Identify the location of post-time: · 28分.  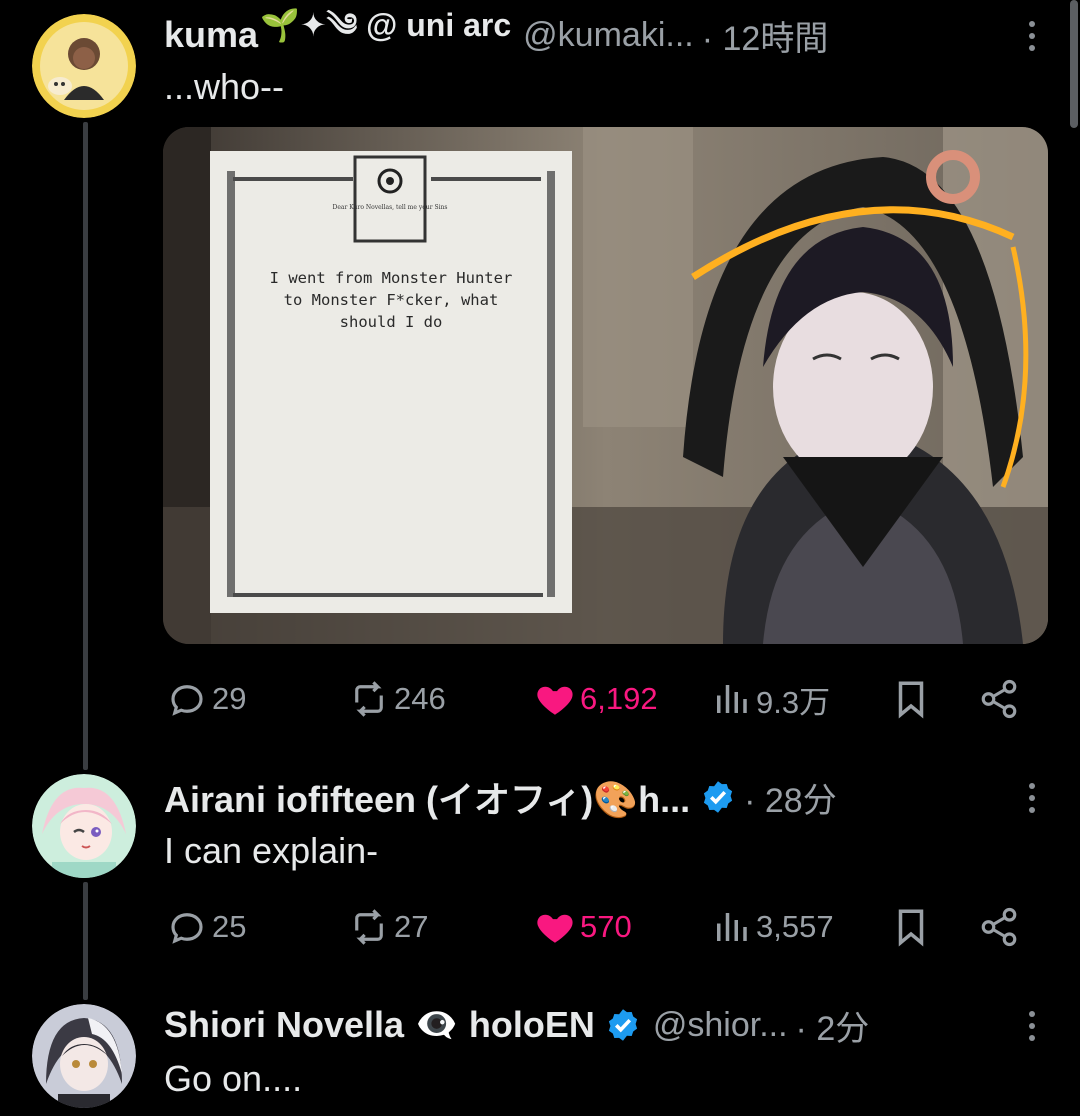
(790, 797).